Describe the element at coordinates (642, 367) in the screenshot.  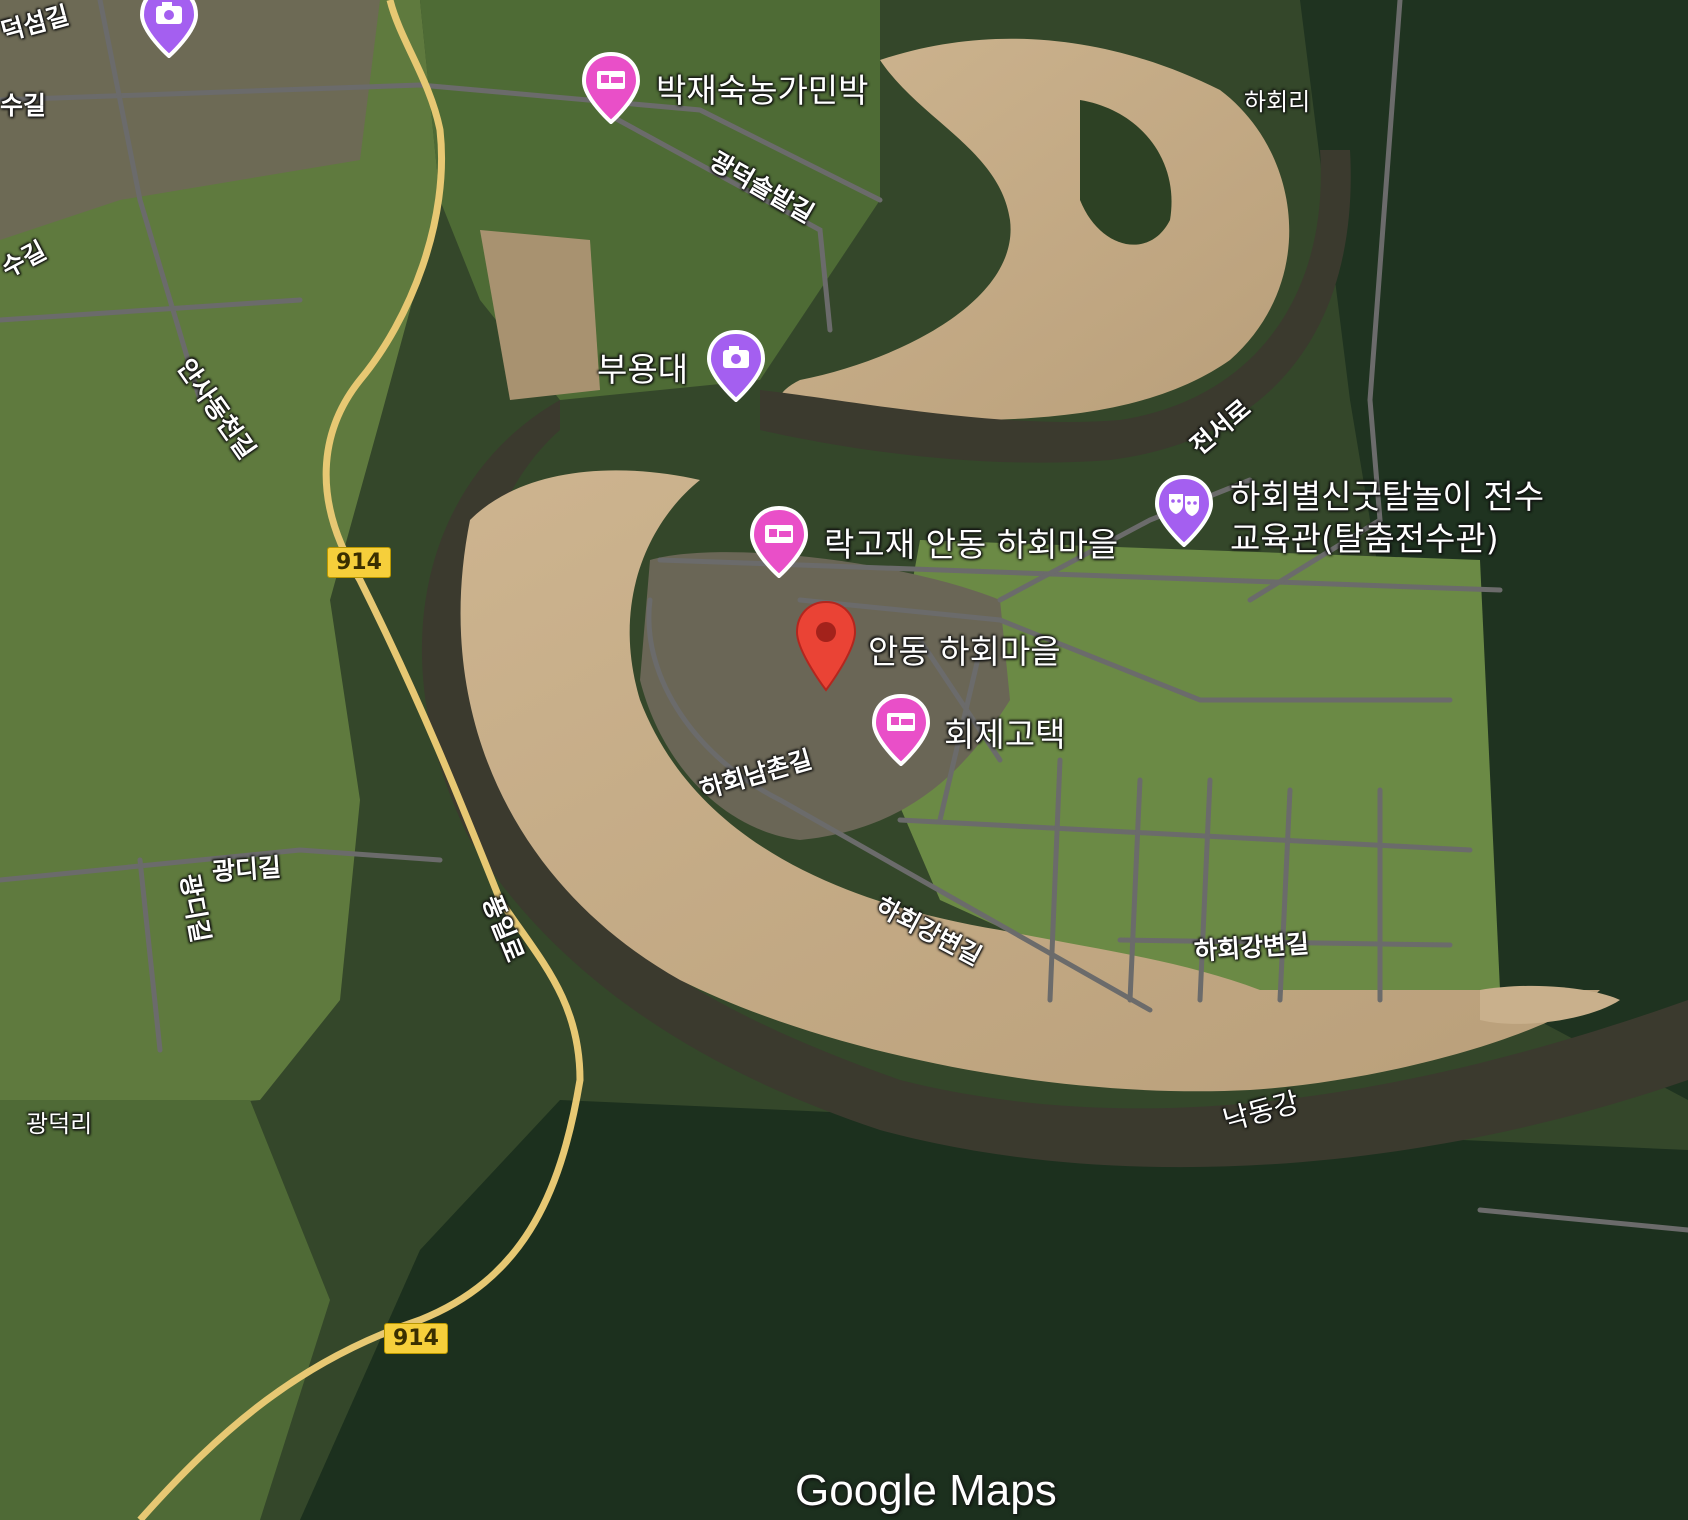
I see `poi-label-buyongdae: 부용대` at that location.